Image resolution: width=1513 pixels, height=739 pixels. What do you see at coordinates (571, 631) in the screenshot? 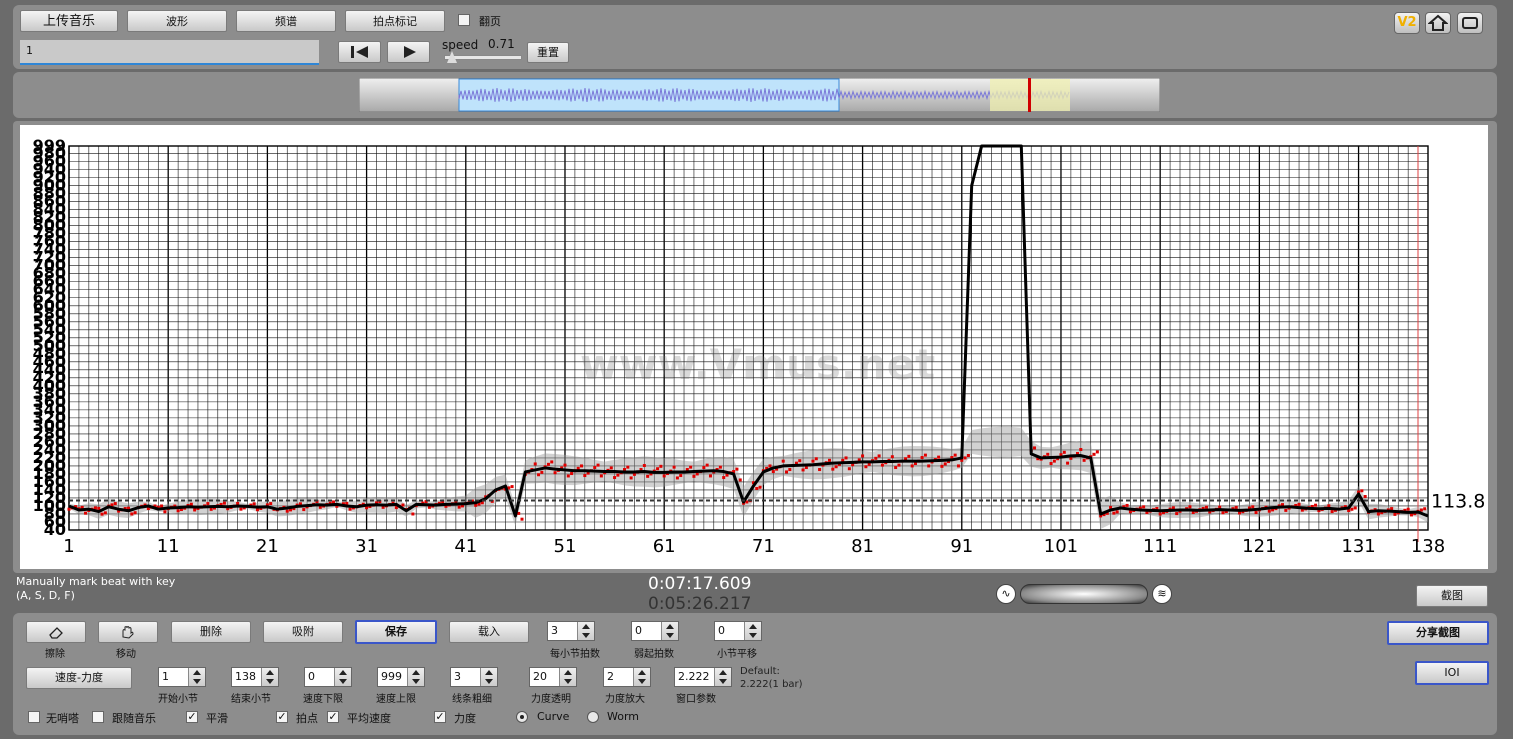
I see `beats-per-bar-stepper: 3` at bounding box center [571, 631].